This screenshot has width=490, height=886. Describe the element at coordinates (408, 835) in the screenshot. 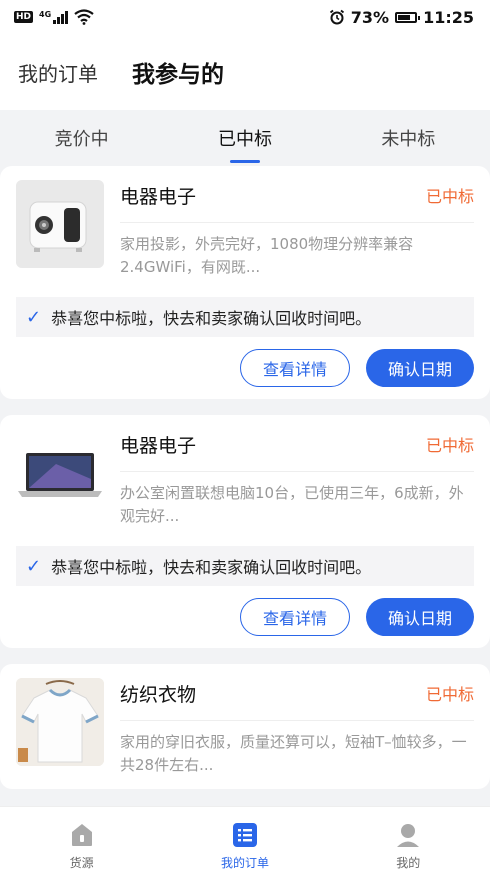

I see `user-icon` at that location.